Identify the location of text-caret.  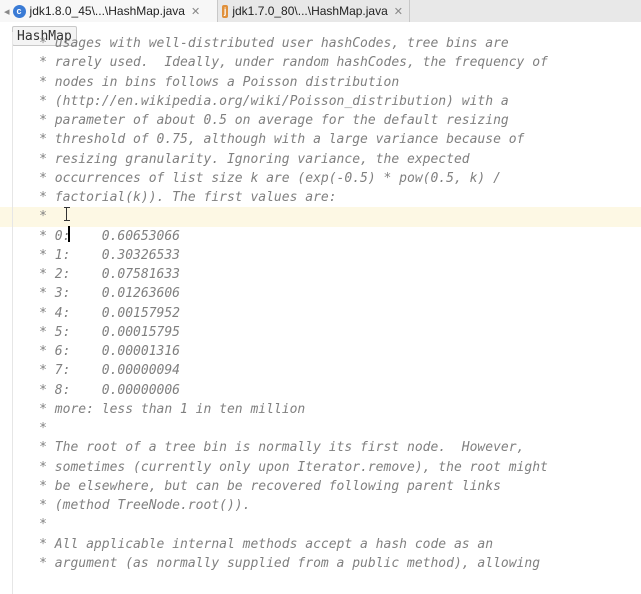
(69, 234).